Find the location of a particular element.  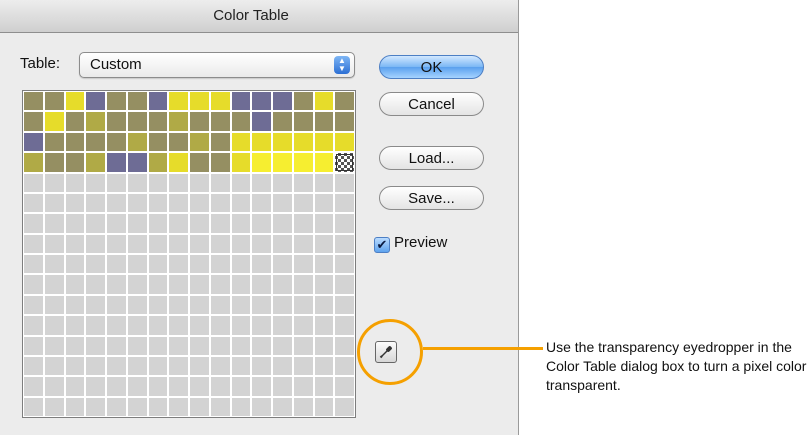

preview-checkbox: ✔ Preview is located at coordinates (410, 243).